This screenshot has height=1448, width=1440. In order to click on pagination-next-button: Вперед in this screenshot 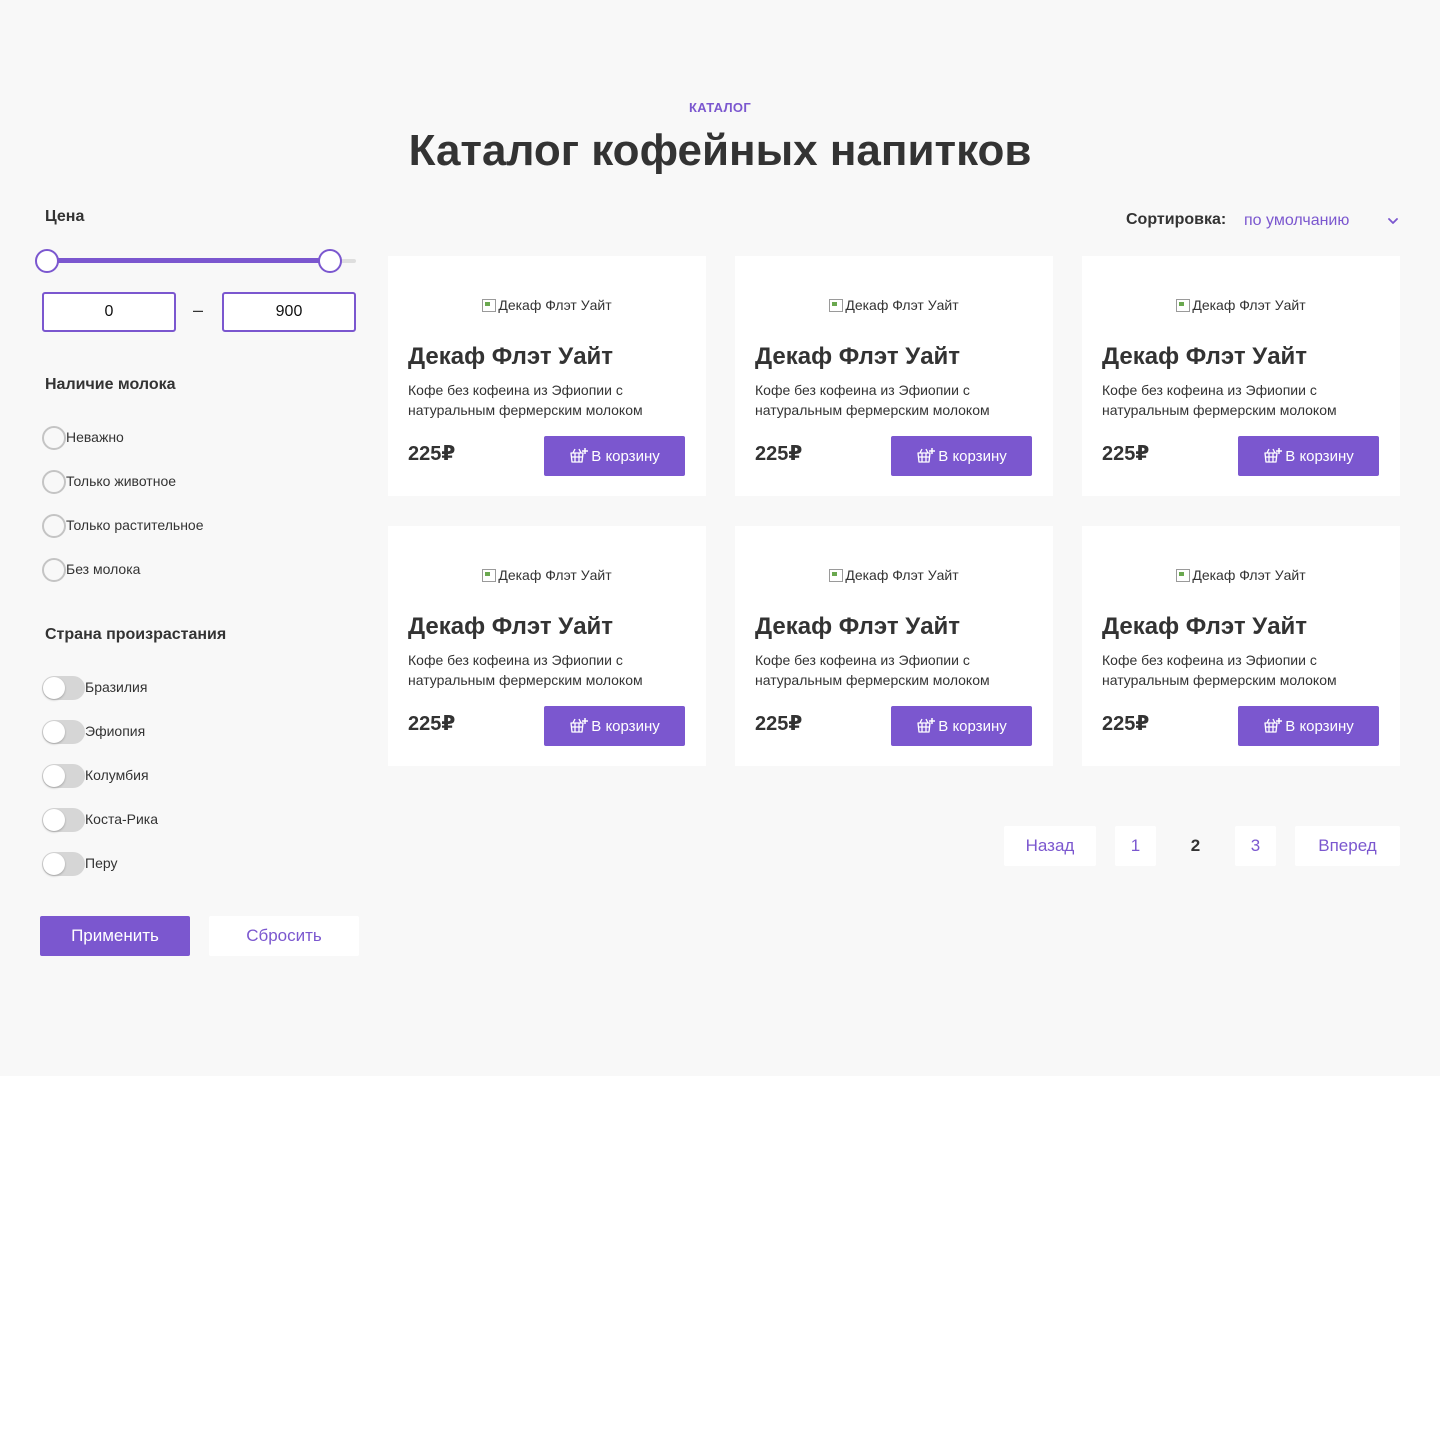, I will do `click(1347, 846)`.